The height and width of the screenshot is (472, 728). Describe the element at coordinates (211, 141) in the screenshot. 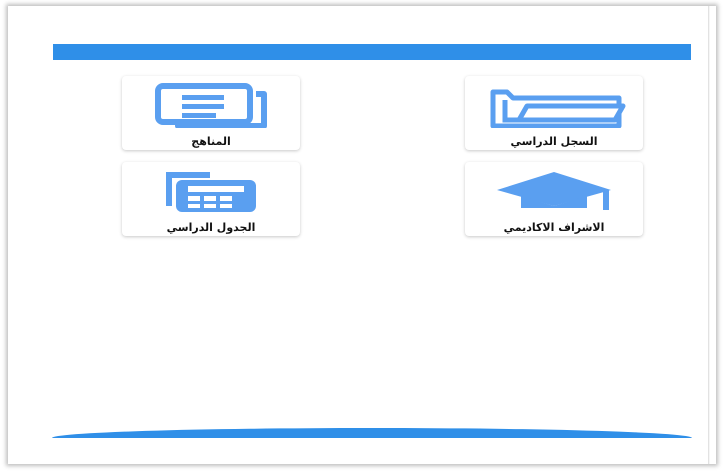

I see `curricula-label: المناهج` at that location.